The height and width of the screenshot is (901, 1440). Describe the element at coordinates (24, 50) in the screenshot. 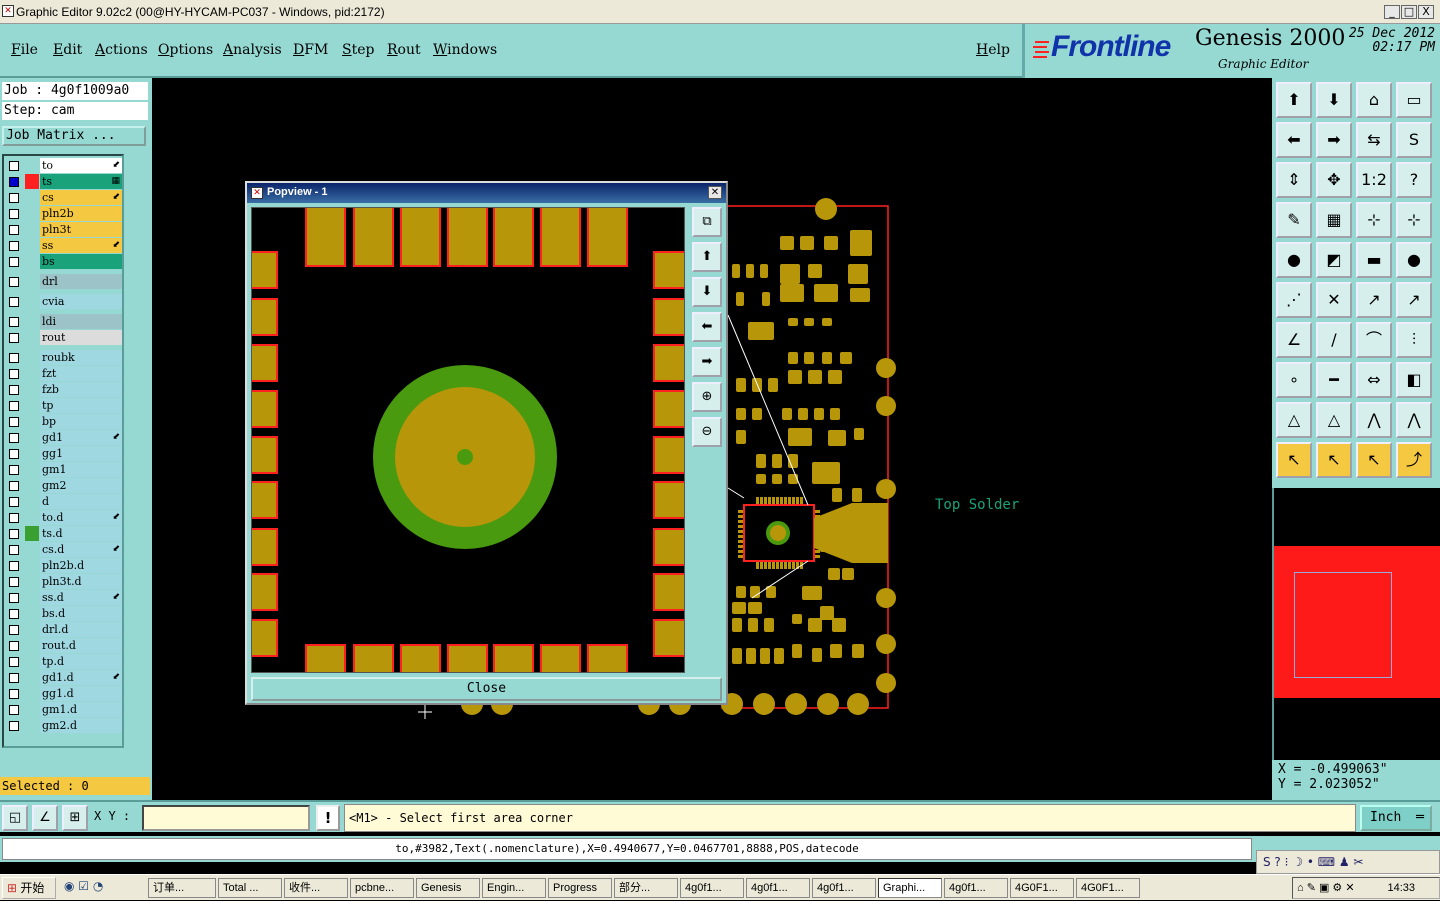

I see `menu-file: File` at that location.